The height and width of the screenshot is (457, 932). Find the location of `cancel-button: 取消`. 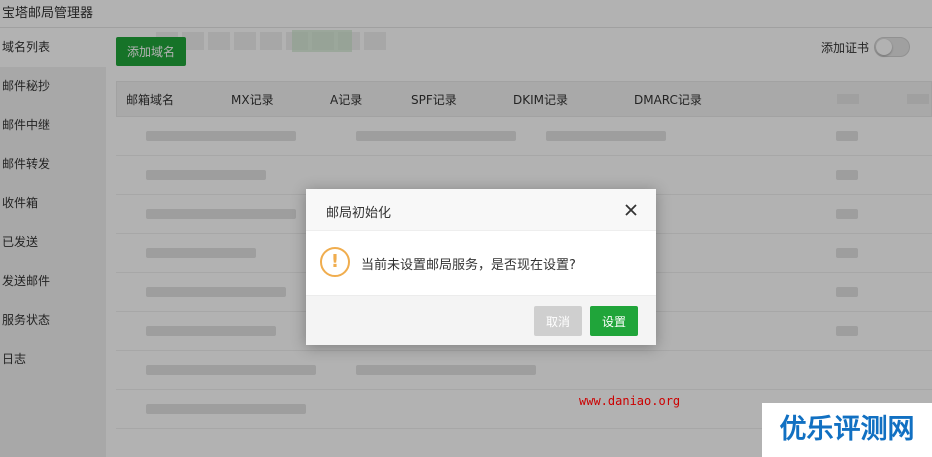

cancel-button: 取消 is located at coordinates (558, 321).